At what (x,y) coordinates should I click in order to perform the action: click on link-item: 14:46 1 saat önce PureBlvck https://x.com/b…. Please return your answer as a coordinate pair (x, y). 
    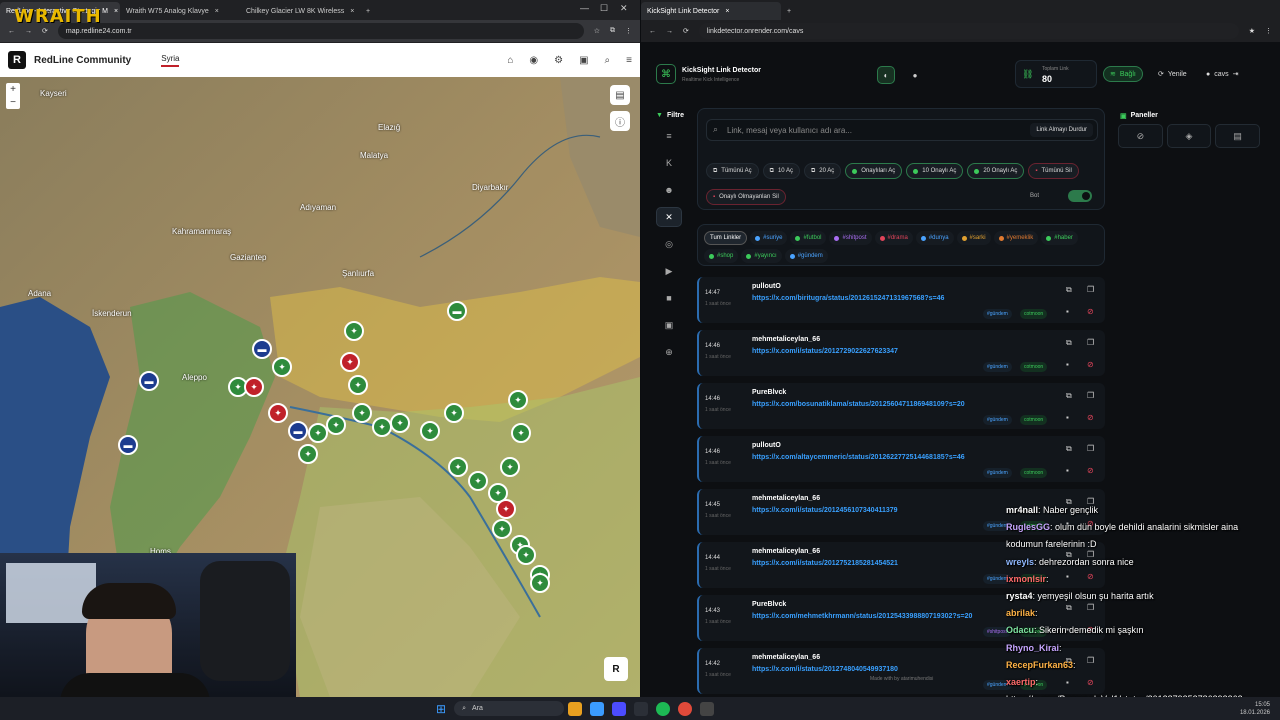
    Looking at the image, I should click on (901, 406).